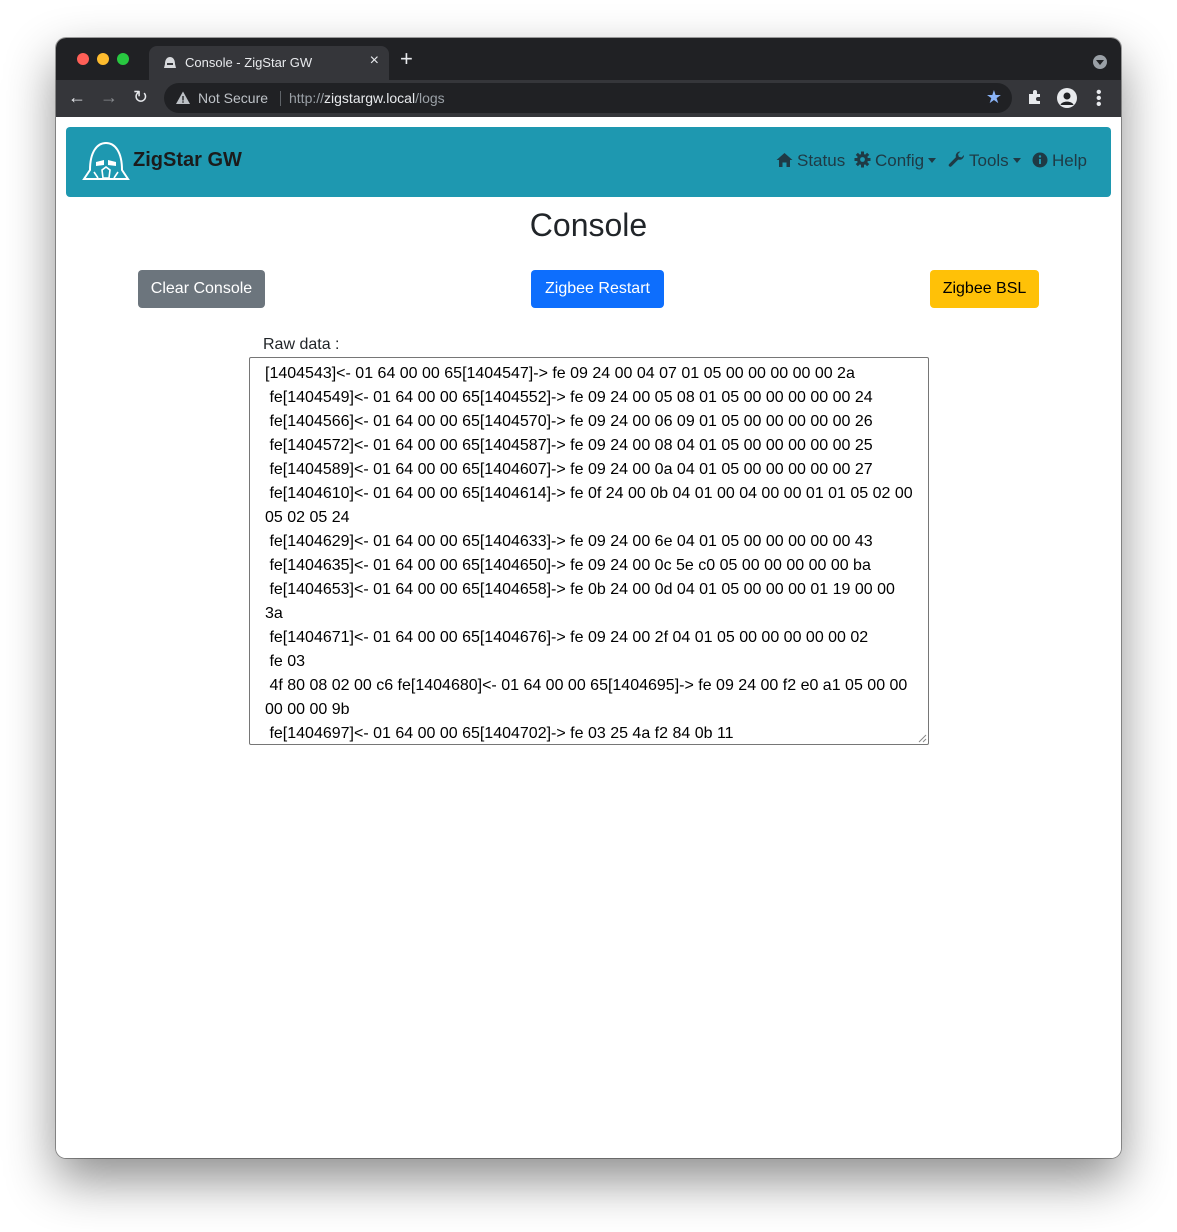 This screenshot has width=1177, height=1232. Describe the element at coordinates (109, 97) in the screenshot. I see `forward-arrow-icon: →` at that location.